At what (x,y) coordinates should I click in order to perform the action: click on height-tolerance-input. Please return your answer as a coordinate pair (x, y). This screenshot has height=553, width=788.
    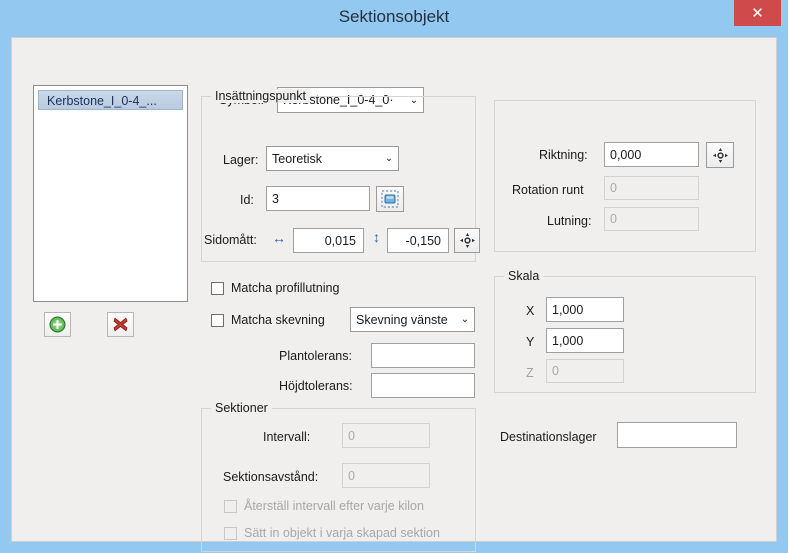
    Looking at the image, I should click on (423, 385).